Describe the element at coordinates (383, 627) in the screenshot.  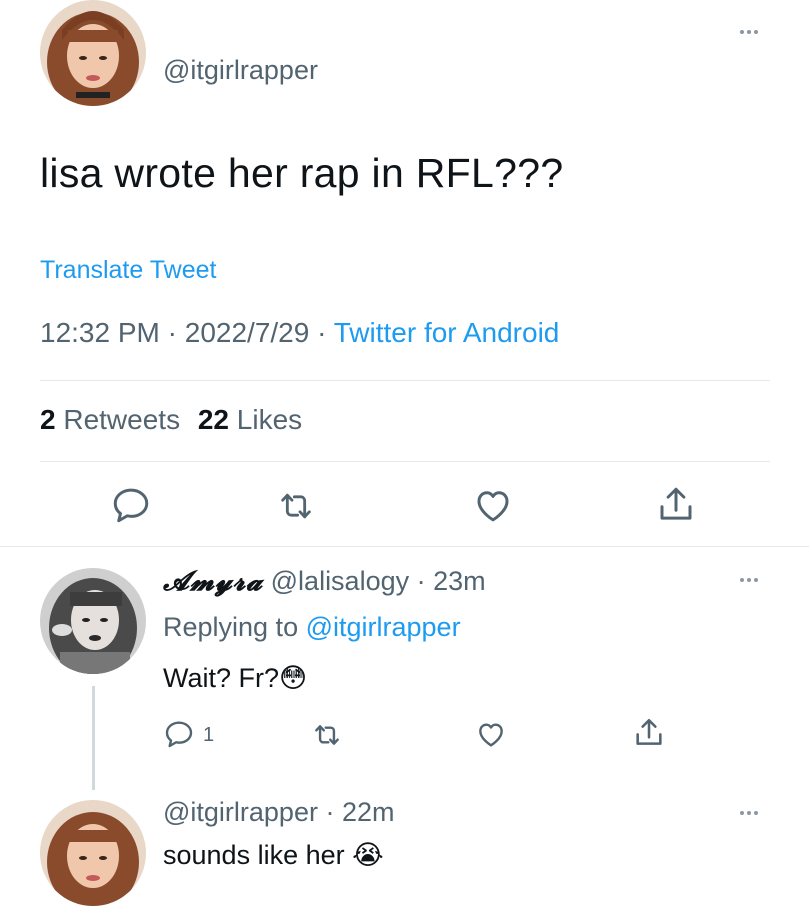
I see `replying-to-handle: @itgirlrapper` at that location.